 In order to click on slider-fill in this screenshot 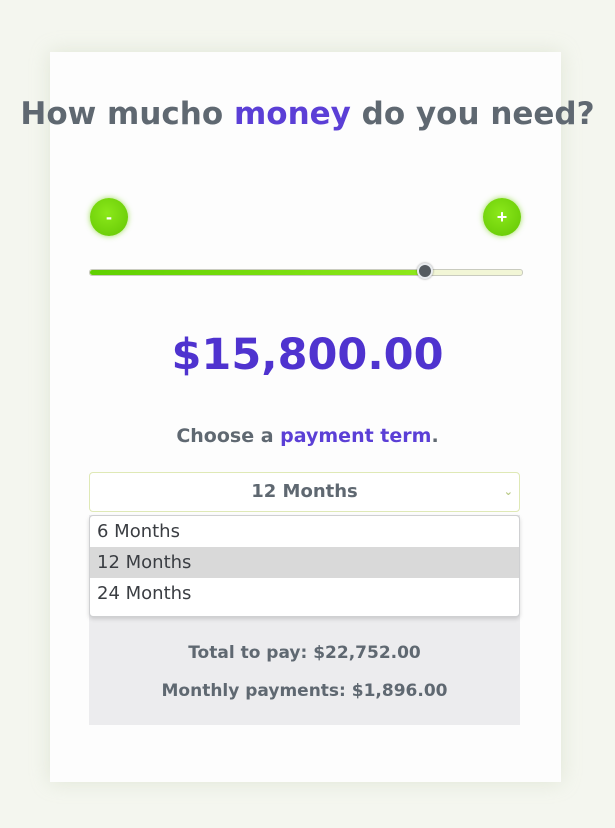, I will do `click(257, 272)`.